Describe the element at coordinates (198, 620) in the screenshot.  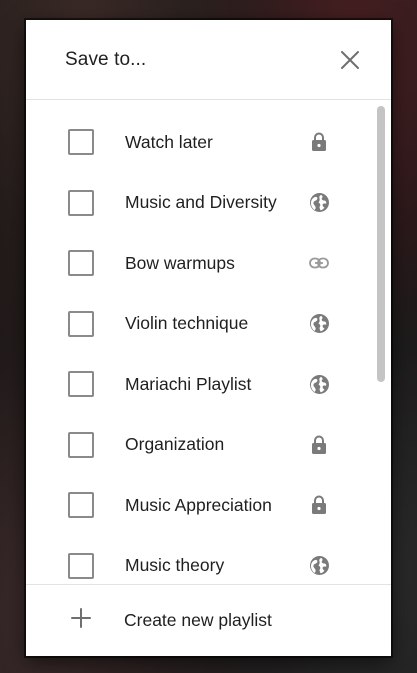
I see `create-new-playlist-label: Create new playlist` at that location.